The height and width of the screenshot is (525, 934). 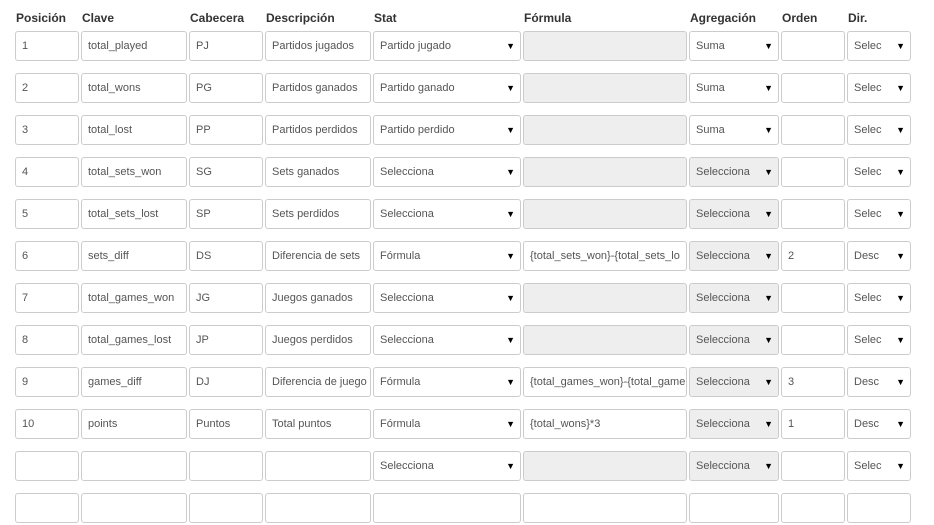 I want to click on posicion-input: 5, so click(x=47, y=214).